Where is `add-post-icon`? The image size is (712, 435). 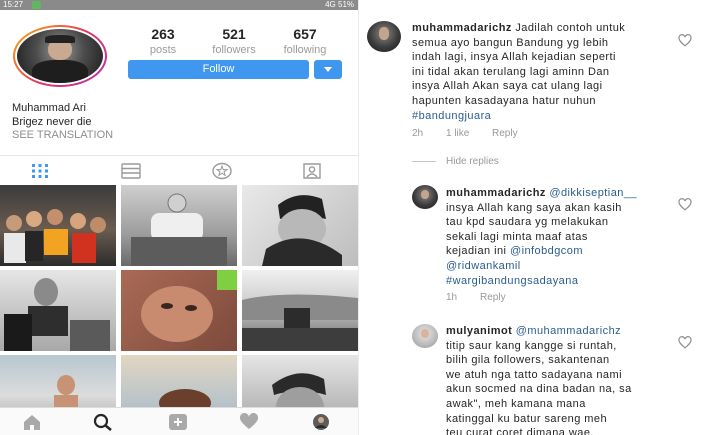 add-post-icon is located at coordinates (178, 422).